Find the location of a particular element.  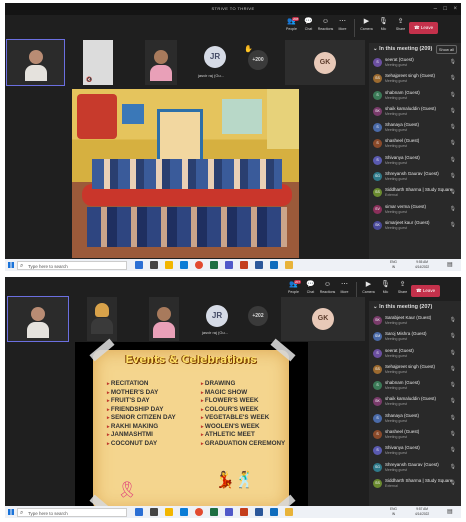

more-button: ⋯ More is located at coordinates (342, 28).